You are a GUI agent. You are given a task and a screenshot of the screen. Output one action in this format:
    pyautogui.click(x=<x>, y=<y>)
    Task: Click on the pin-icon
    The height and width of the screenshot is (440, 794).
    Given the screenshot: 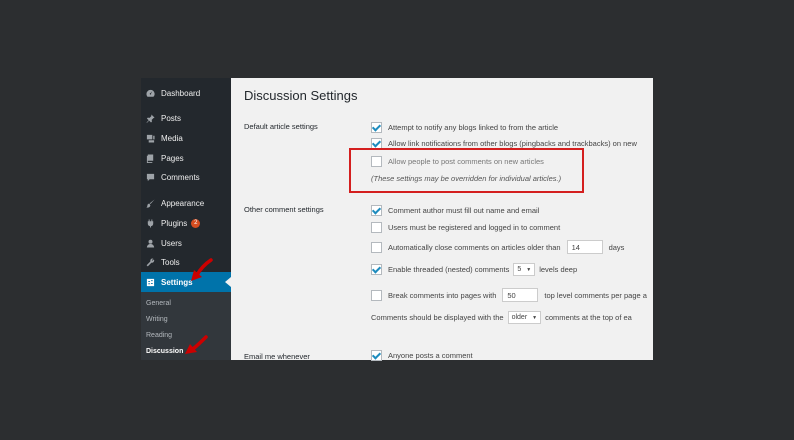 What is the action you would take?
    pyautogui.click(x=150, y=118)
    